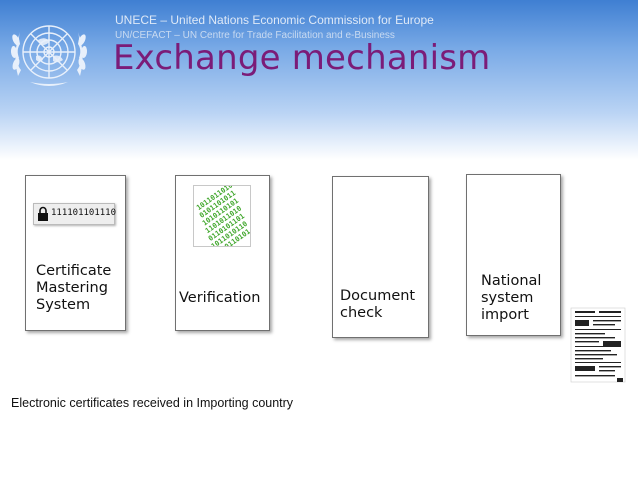 The height and width of the screenshot is (479, 638). Describe the element at coordinates (302, 58) in the screenshot. I see `page-title: Exchange mechanism` at that location.